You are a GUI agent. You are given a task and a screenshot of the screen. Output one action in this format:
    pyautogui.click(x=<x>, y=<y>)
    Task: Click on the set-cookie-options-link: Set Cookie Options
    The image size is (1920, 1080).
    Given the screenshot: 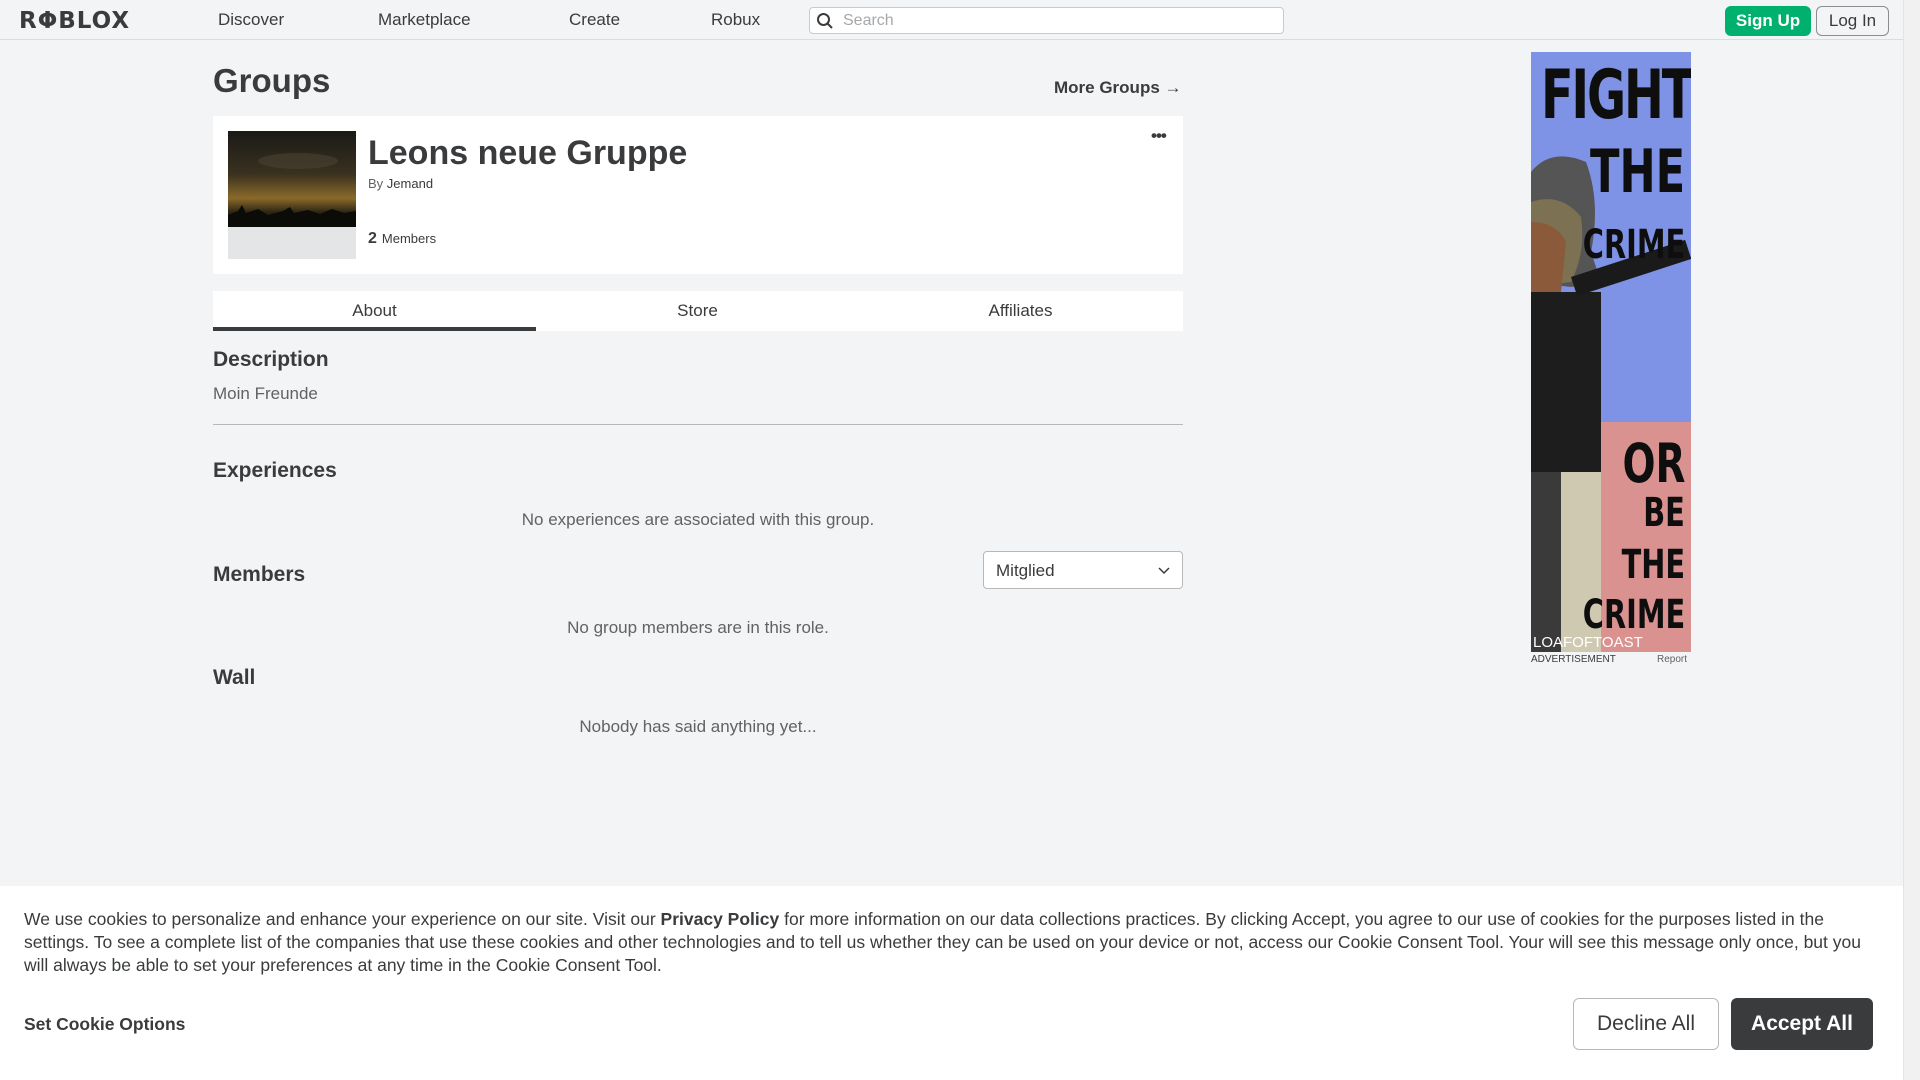 What is the action you would take?
    pyautogui.click(x=104, y=1024)
    